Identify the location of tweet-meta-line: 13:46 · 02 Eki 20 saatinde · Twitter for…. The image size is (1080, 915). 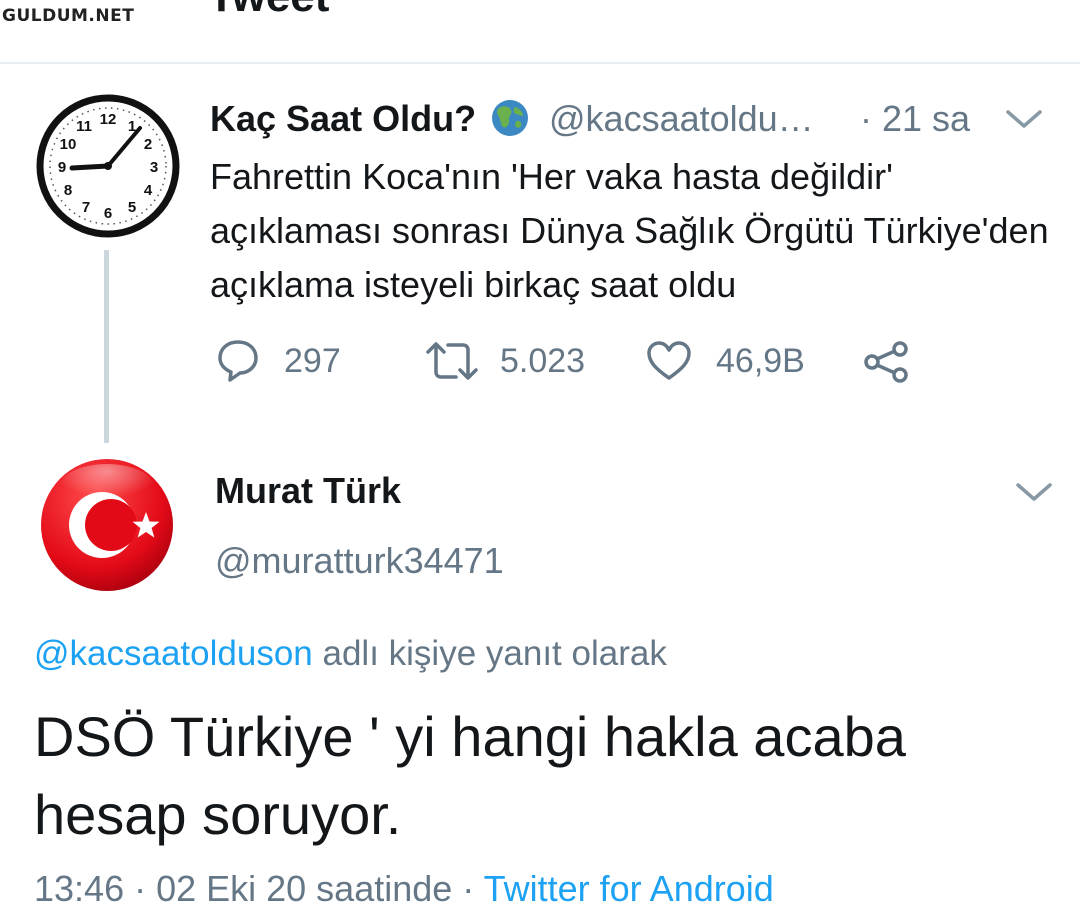
(404, 889).